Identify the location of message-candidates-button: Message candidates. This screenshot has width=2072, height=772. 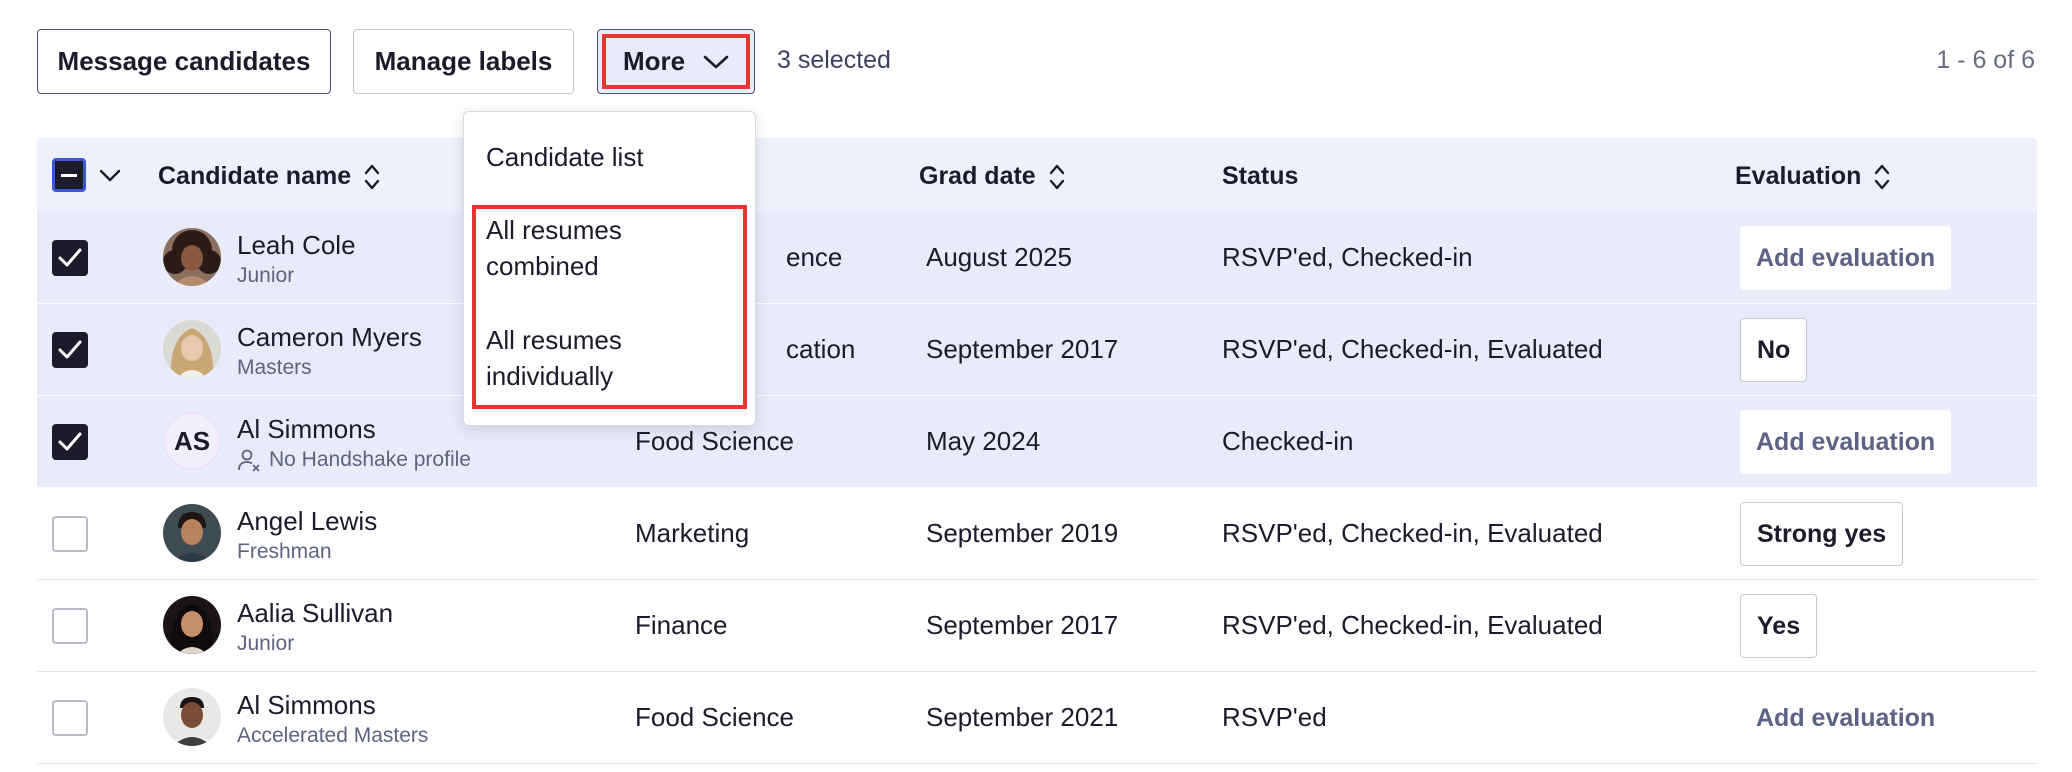
(184, 61).